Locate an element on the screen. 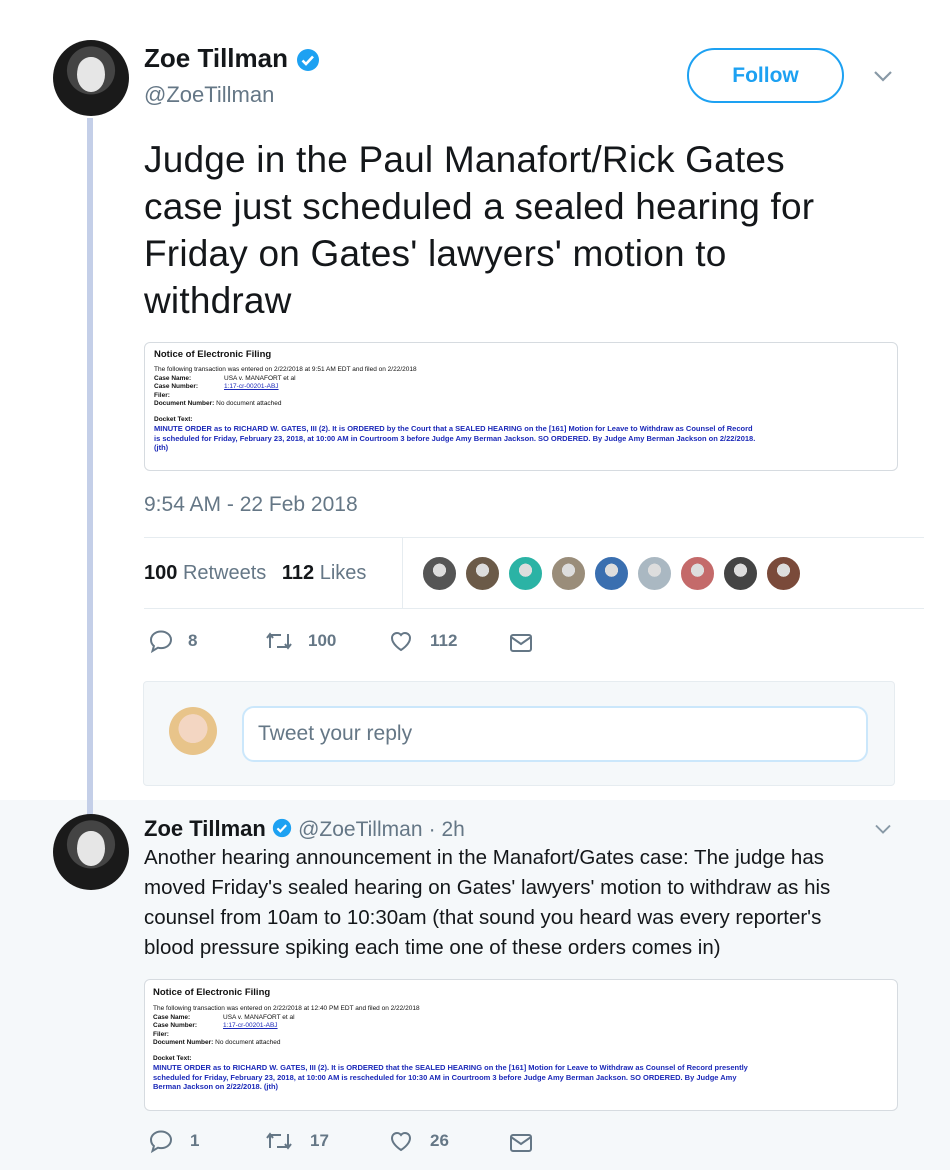  like-action: 112 is located at coordinates (422, 641).